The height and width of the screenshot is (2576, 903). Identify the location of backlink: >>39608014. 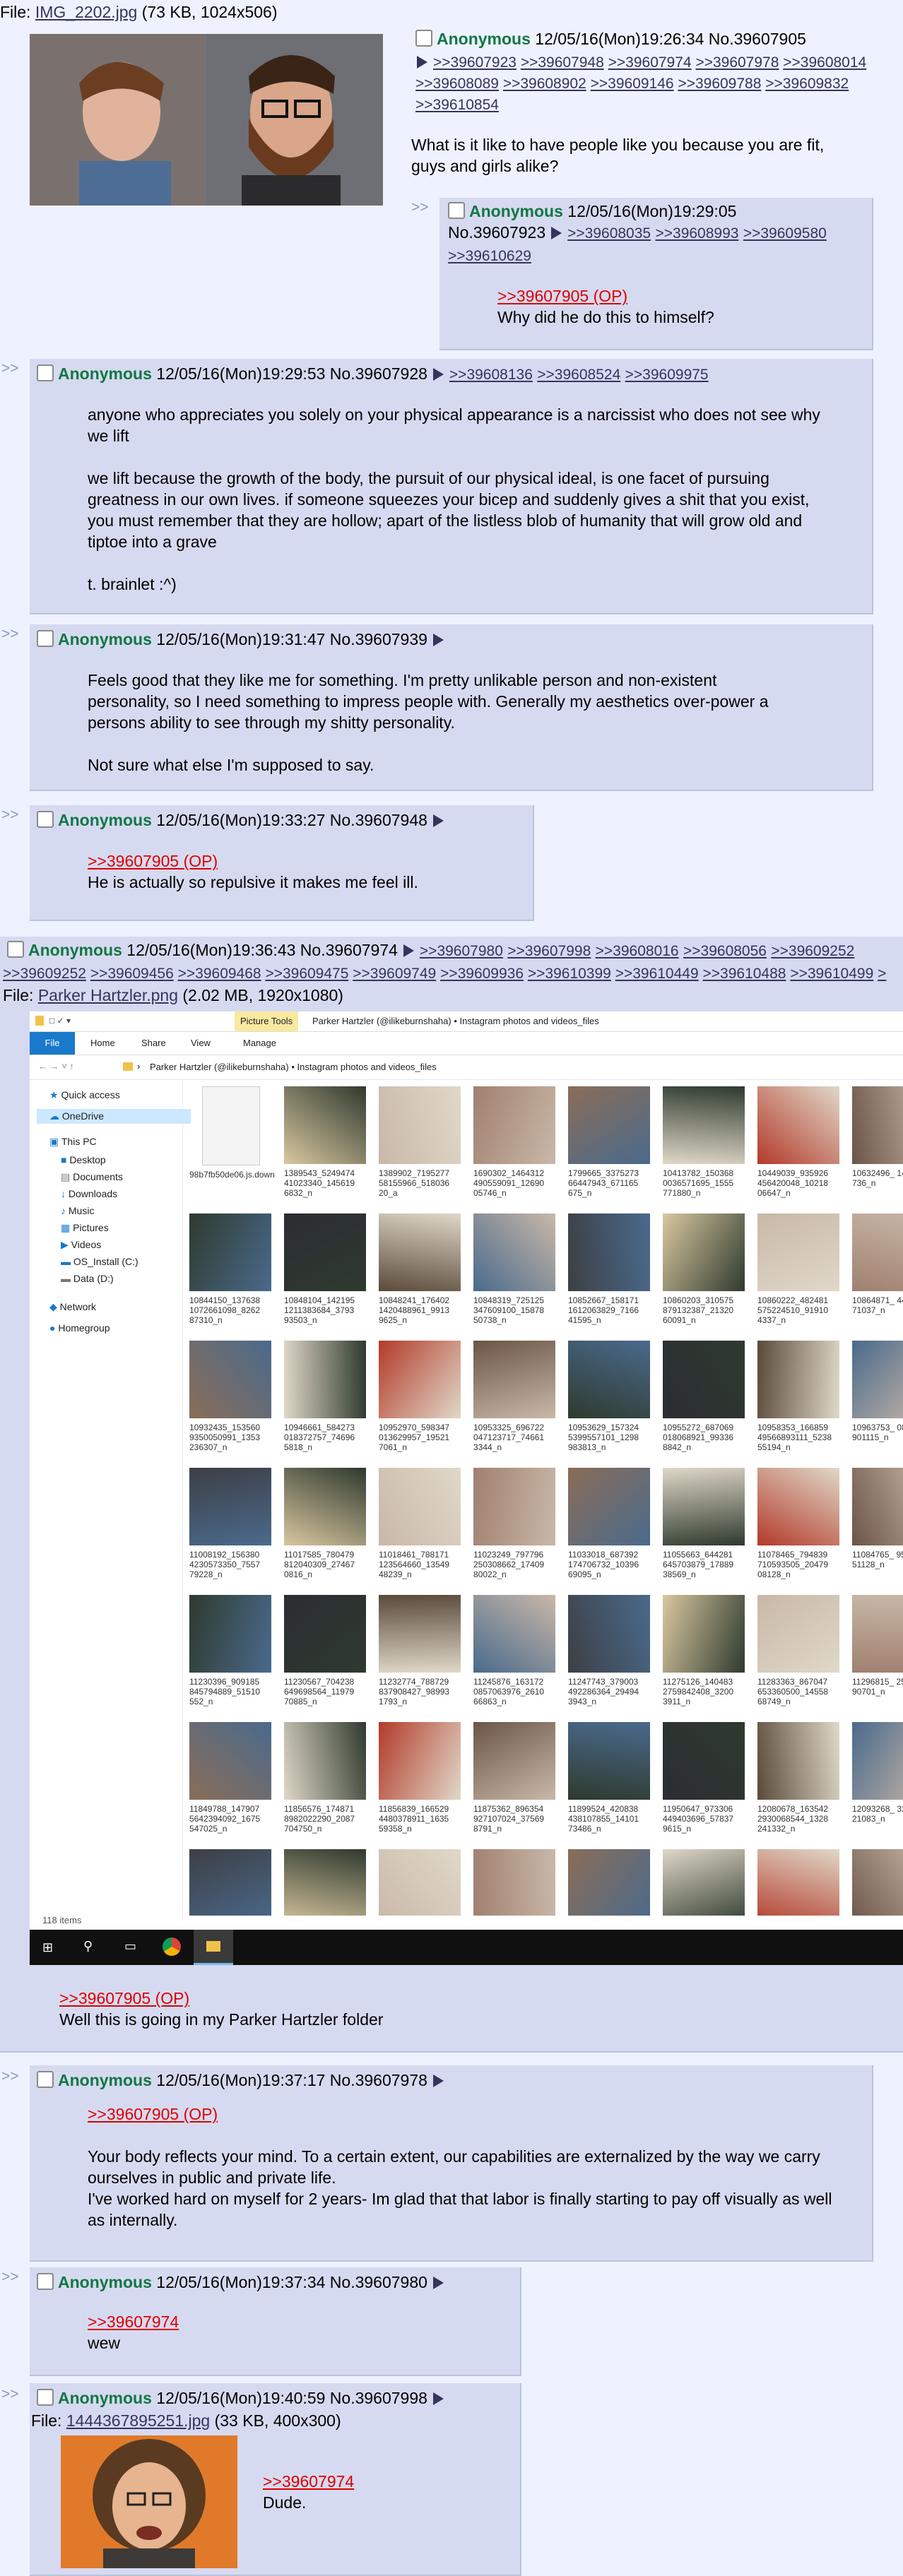
(824, 62).